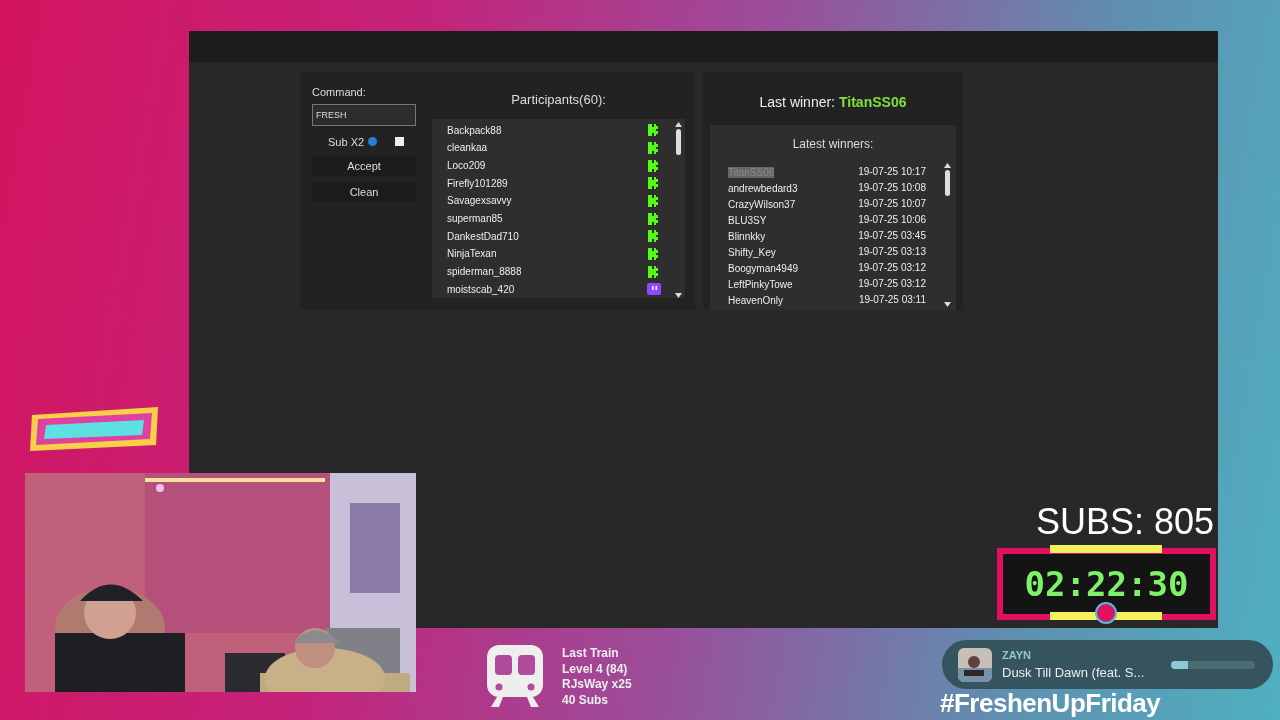 This screenshot has height=720, width=1280. I want to click on train-info-line: 40 Subs, so click(586, 700).